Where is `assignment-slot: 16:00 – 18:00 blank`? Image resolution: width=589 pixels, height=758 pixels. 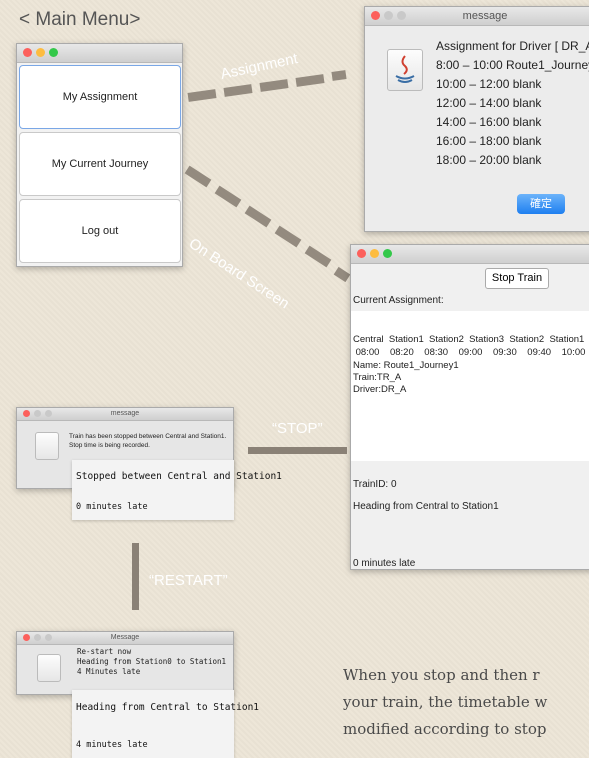
assignment-slot: 16:00 – 18:00 blank is located at coordinates (489, 141).